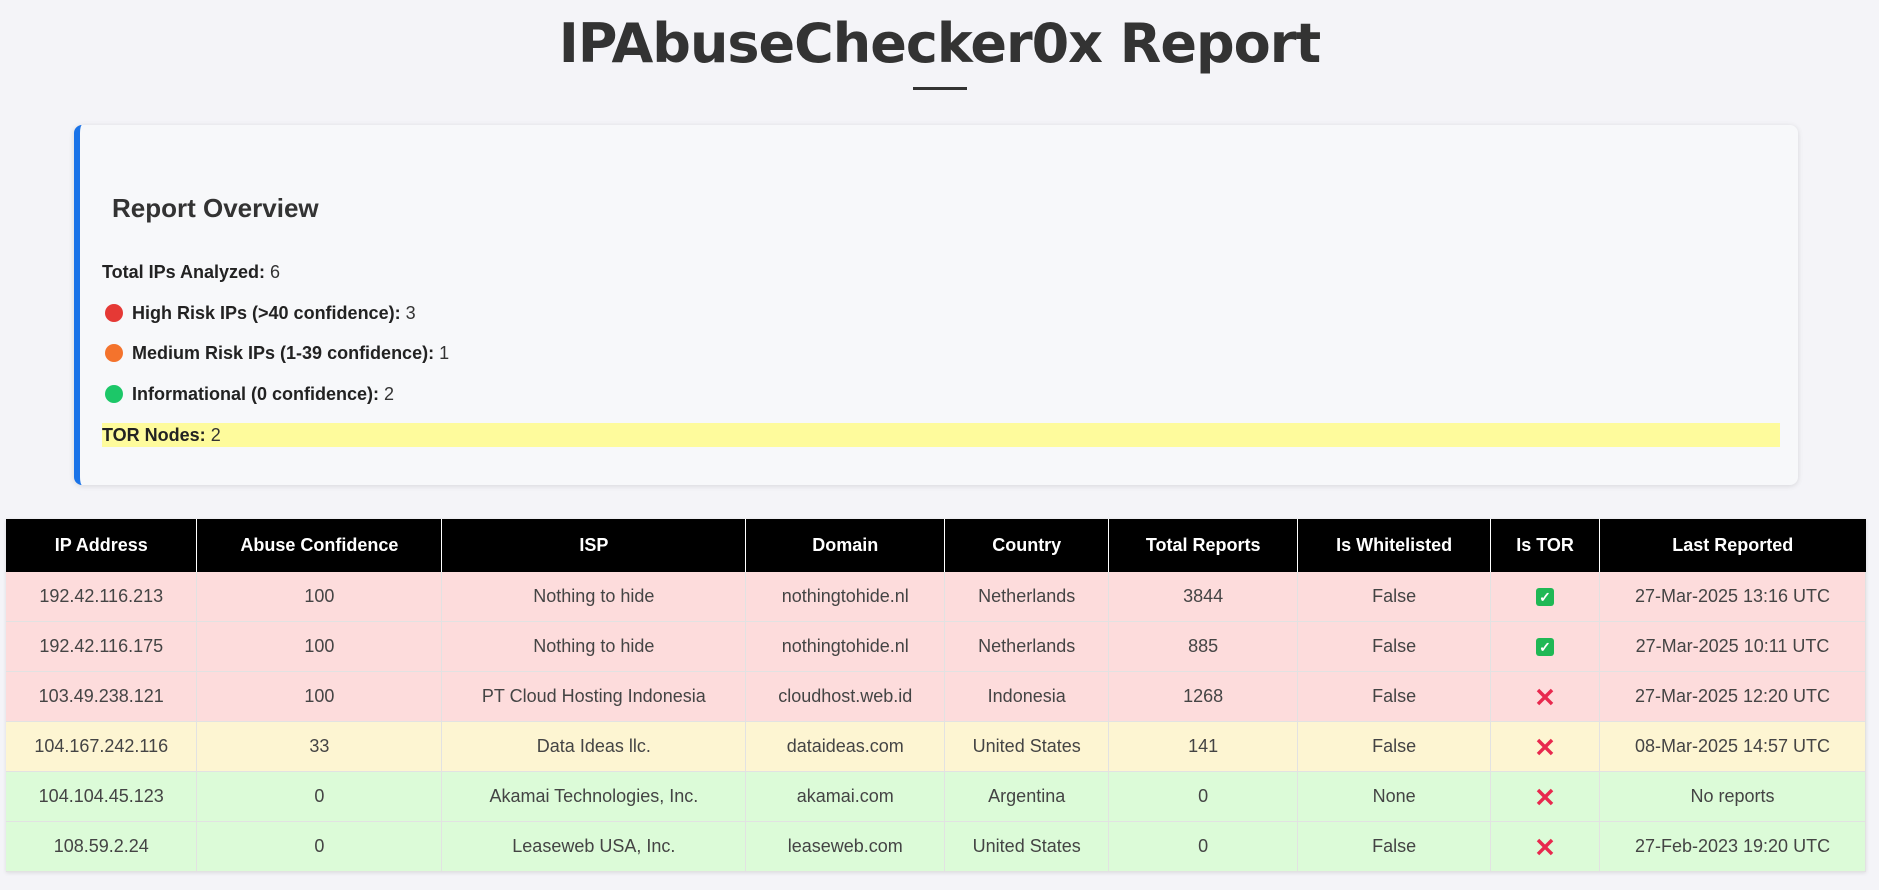  What do you see at coordinates (215, 208) in the screenshot?
I see `overview-heading: Report Overview` at bounding box center [215, 208].